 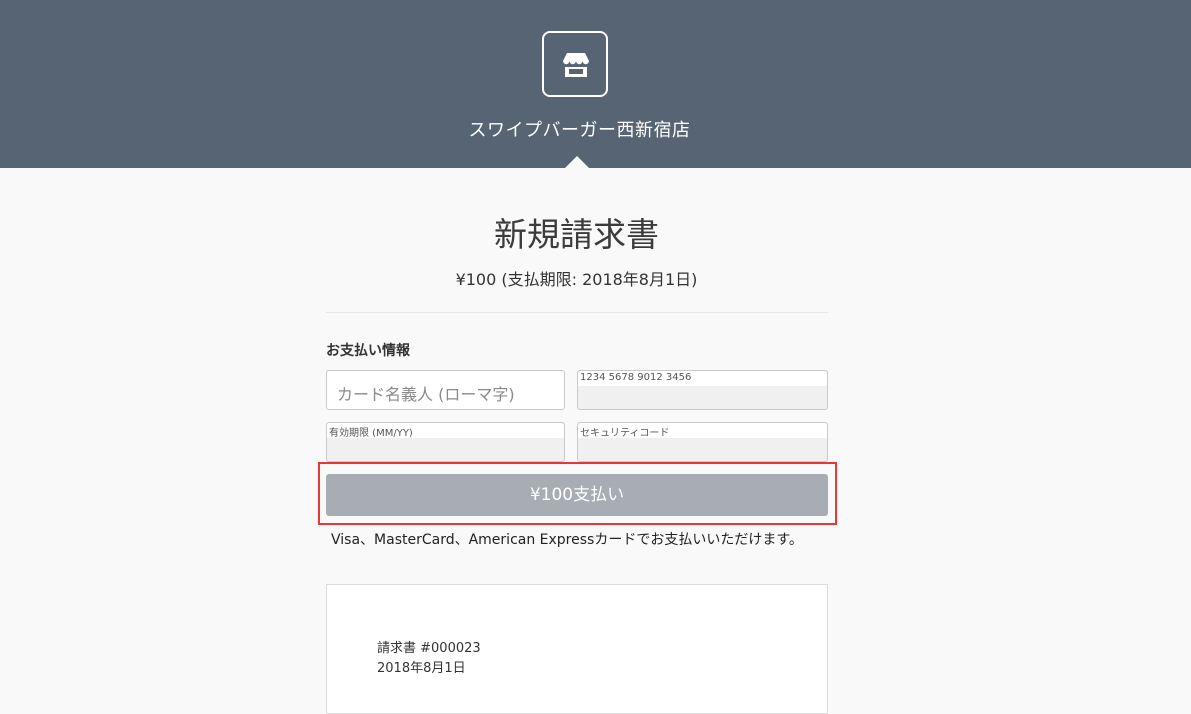 I want to click on divider, so click(x=577, y=312).